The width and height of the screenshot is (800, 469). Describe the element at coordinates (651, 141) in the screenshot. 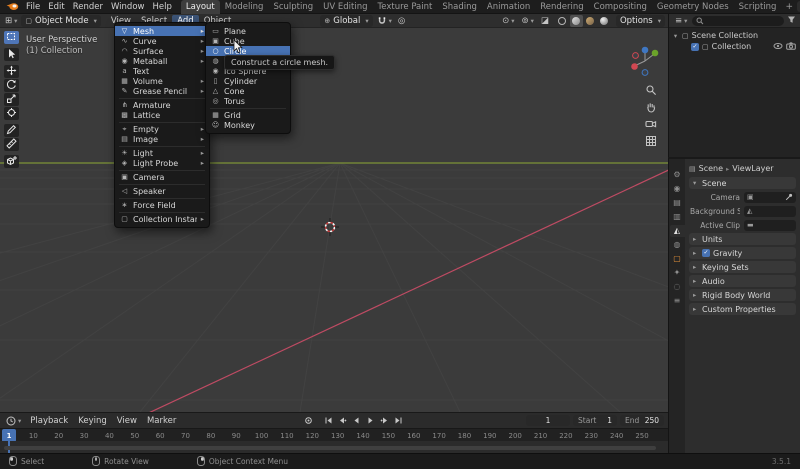

I see `toggle-grid-icon` at that location.